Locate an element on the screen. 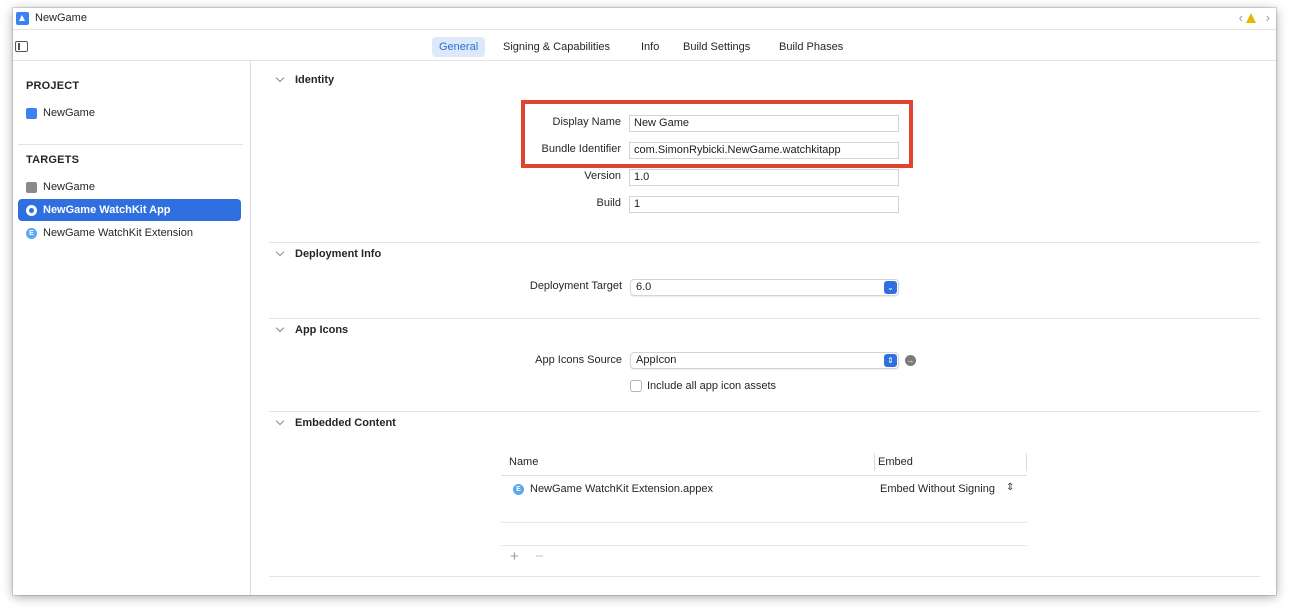 Image resolution: width=1289 pixels, height=613 pixels. title-bar: NewGame ‹ › is located at coordinates (644, 19).